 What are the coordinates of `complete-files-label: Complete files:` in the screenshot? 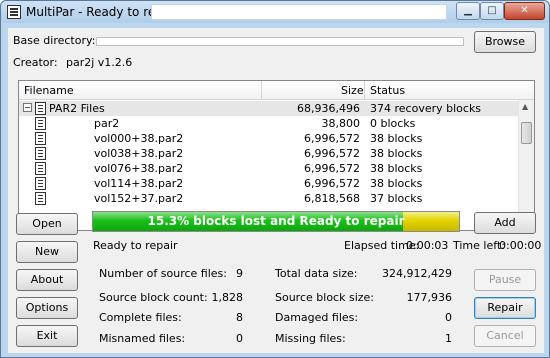 It's located at (140, 317).